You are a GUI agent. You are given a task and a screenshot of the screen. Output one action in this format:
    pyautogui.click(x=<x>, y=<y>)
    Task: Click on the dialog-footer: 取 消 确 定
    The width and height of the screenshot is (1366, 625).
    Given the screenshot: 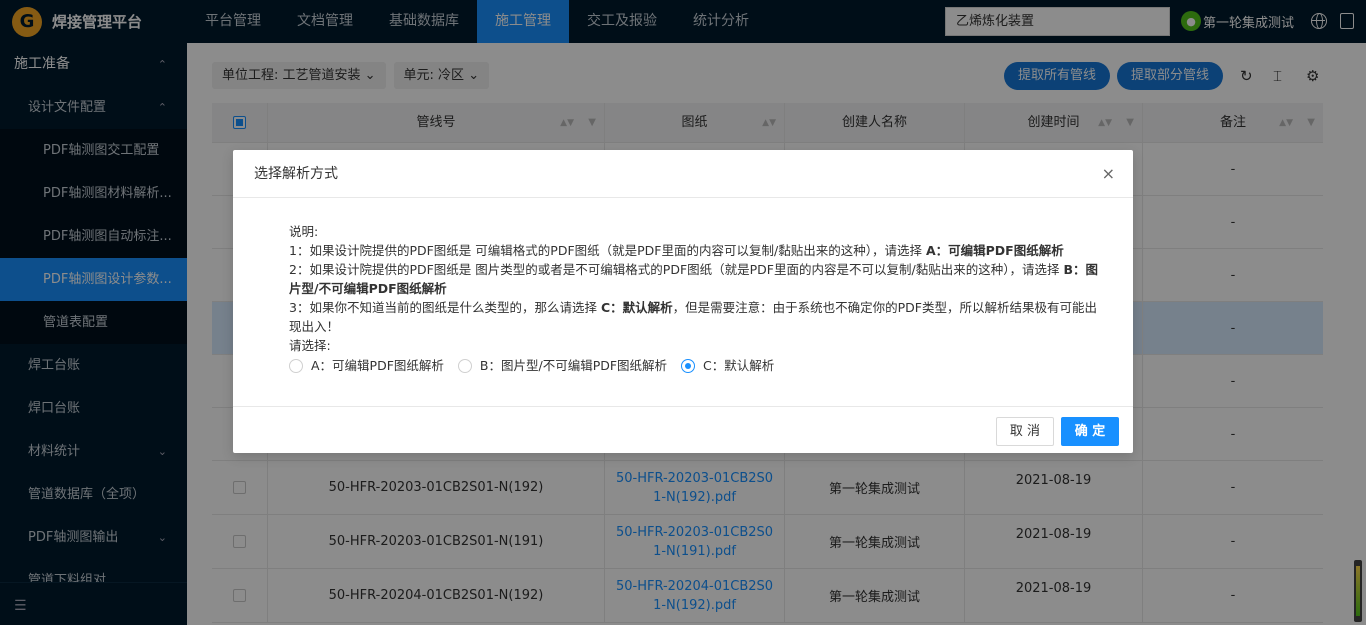 What is the action you would take?
    pyautogui.click(x=683, y=429)
    